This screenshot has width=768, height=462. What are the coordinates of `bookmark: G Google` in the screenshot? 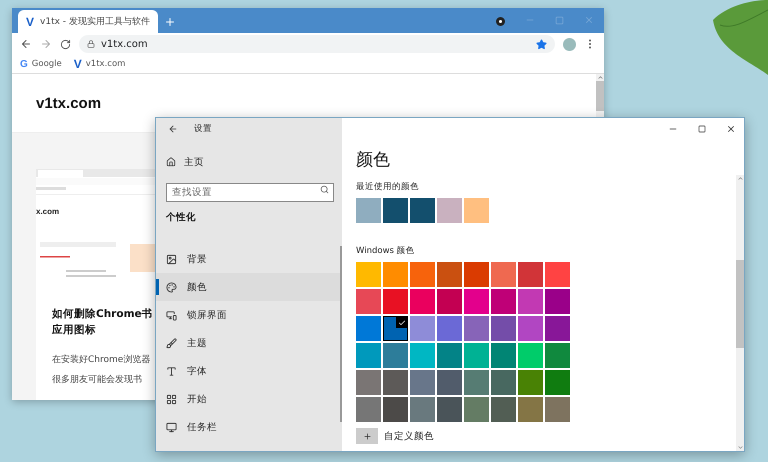 It's located at (41, 64).